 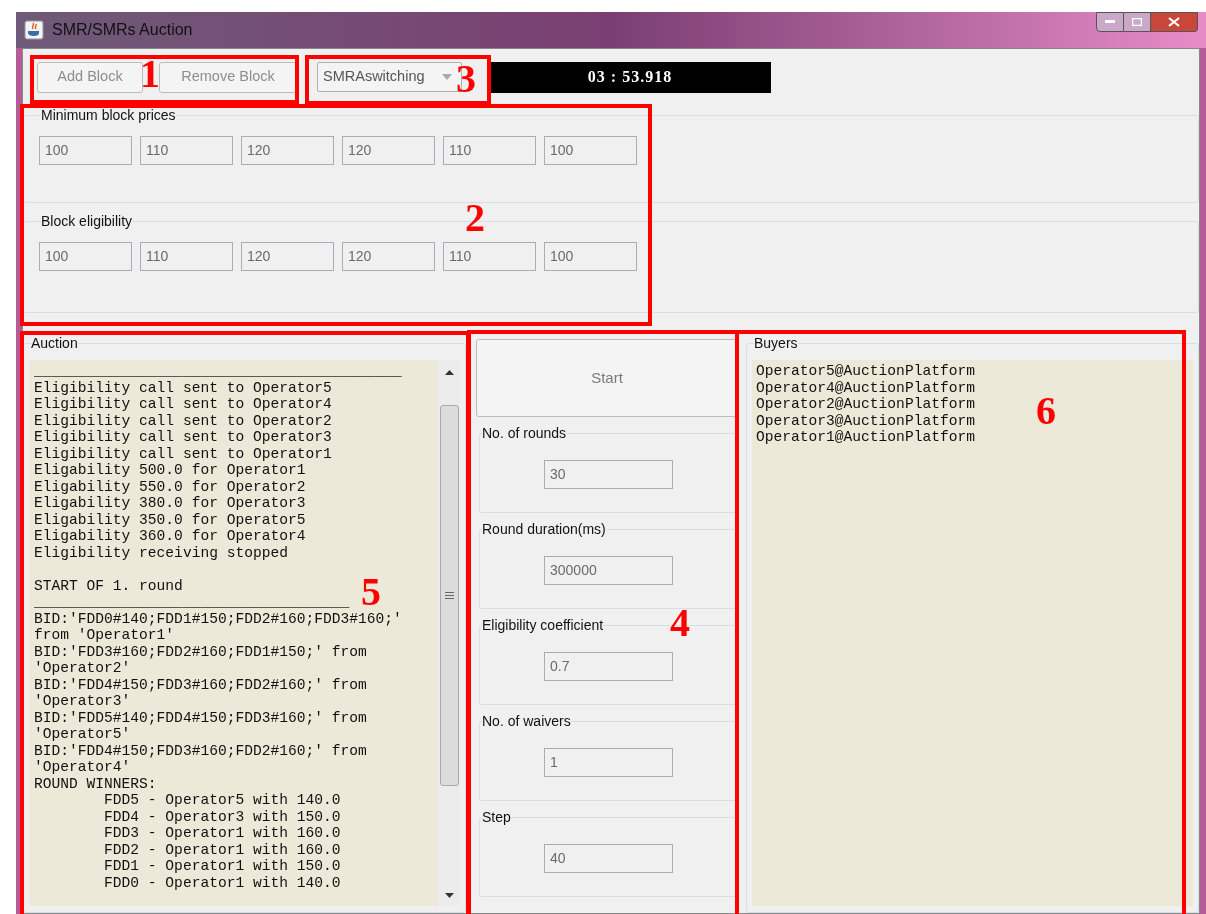 What do you see at coordinates (82, 767) in the screenshot?
I see `log-line: 'Operator4'` at bounding box center [82, 767].